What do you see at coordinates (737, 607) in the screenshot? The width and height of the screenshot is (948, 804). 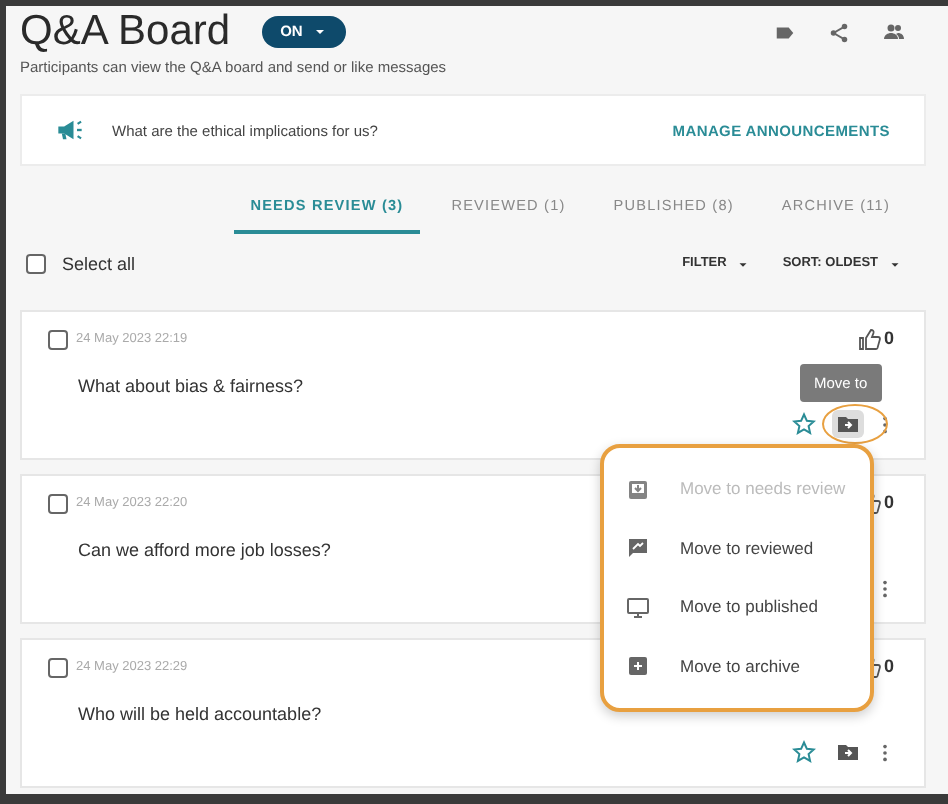 I see `menu-item: Move to published` at bounding box center [737, 607].